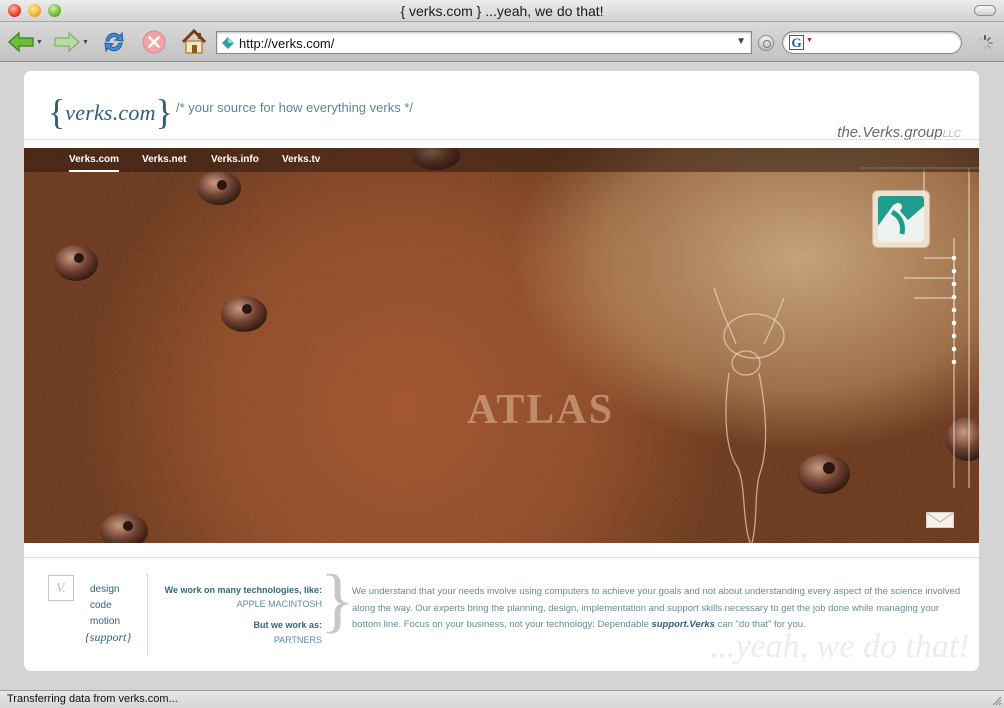 The image size is (1004, 708). I want to click on slogan-watermark: ...yeah, we do that!, so click(840, 646).